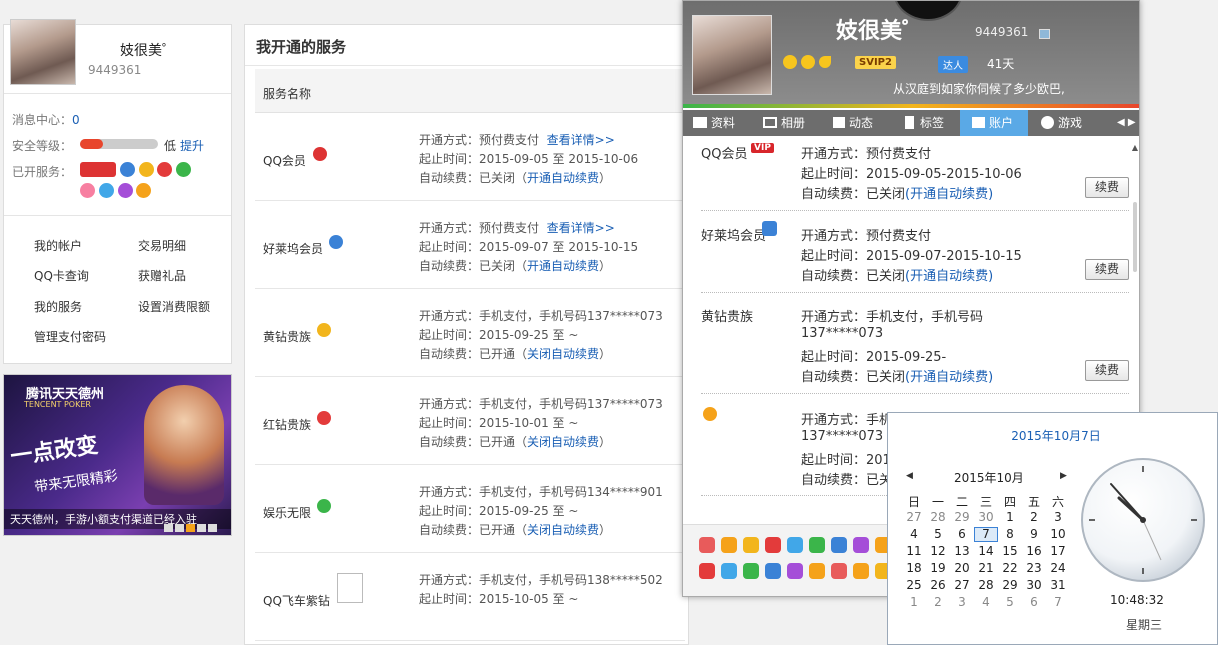 The height and width of the screenshot is (645, 1218). Describe the element at coordinates (1126, 123) in the screenshot. I see `tab-scroll-arrows: ◀ ▶` at that location.